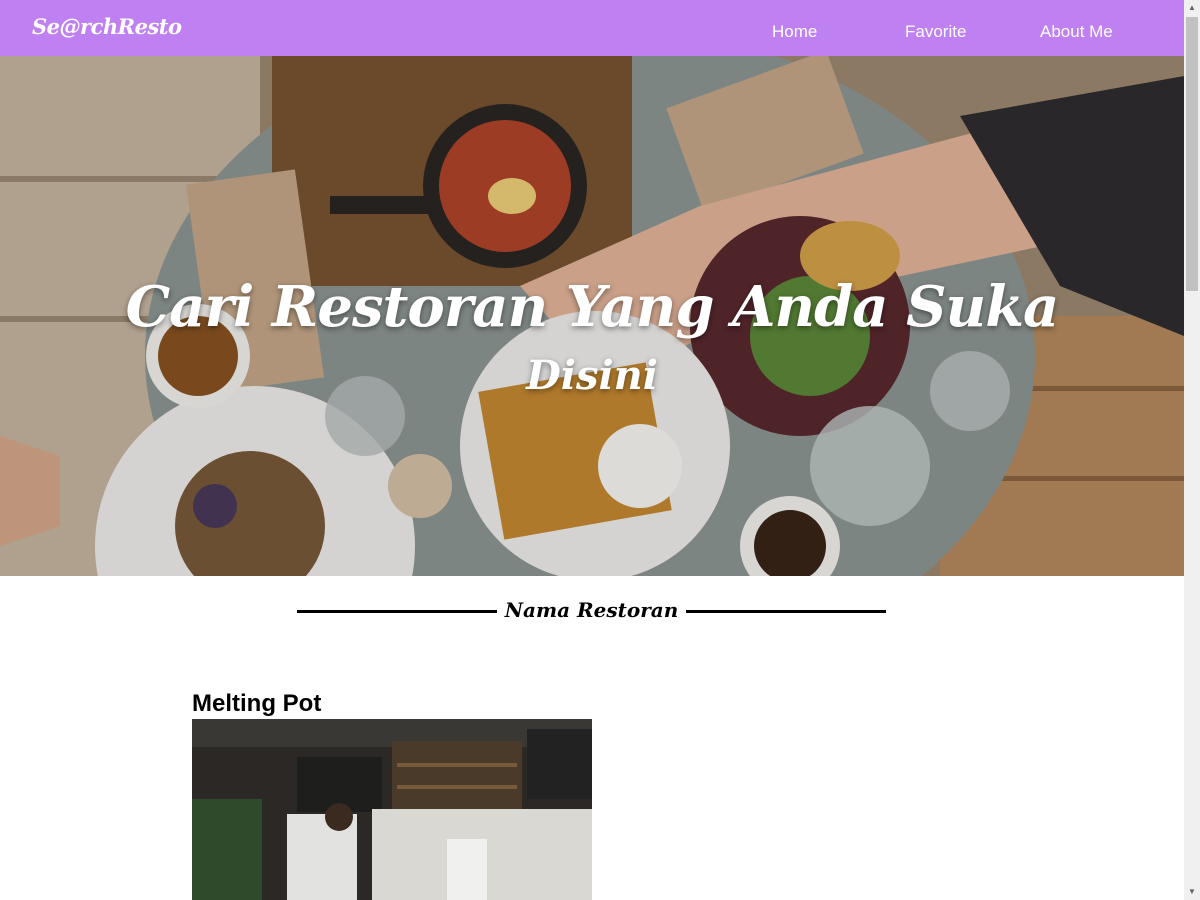 This screenshot has width=1200, height=900. I want to click on restaurant-photo, so click(392, 809).